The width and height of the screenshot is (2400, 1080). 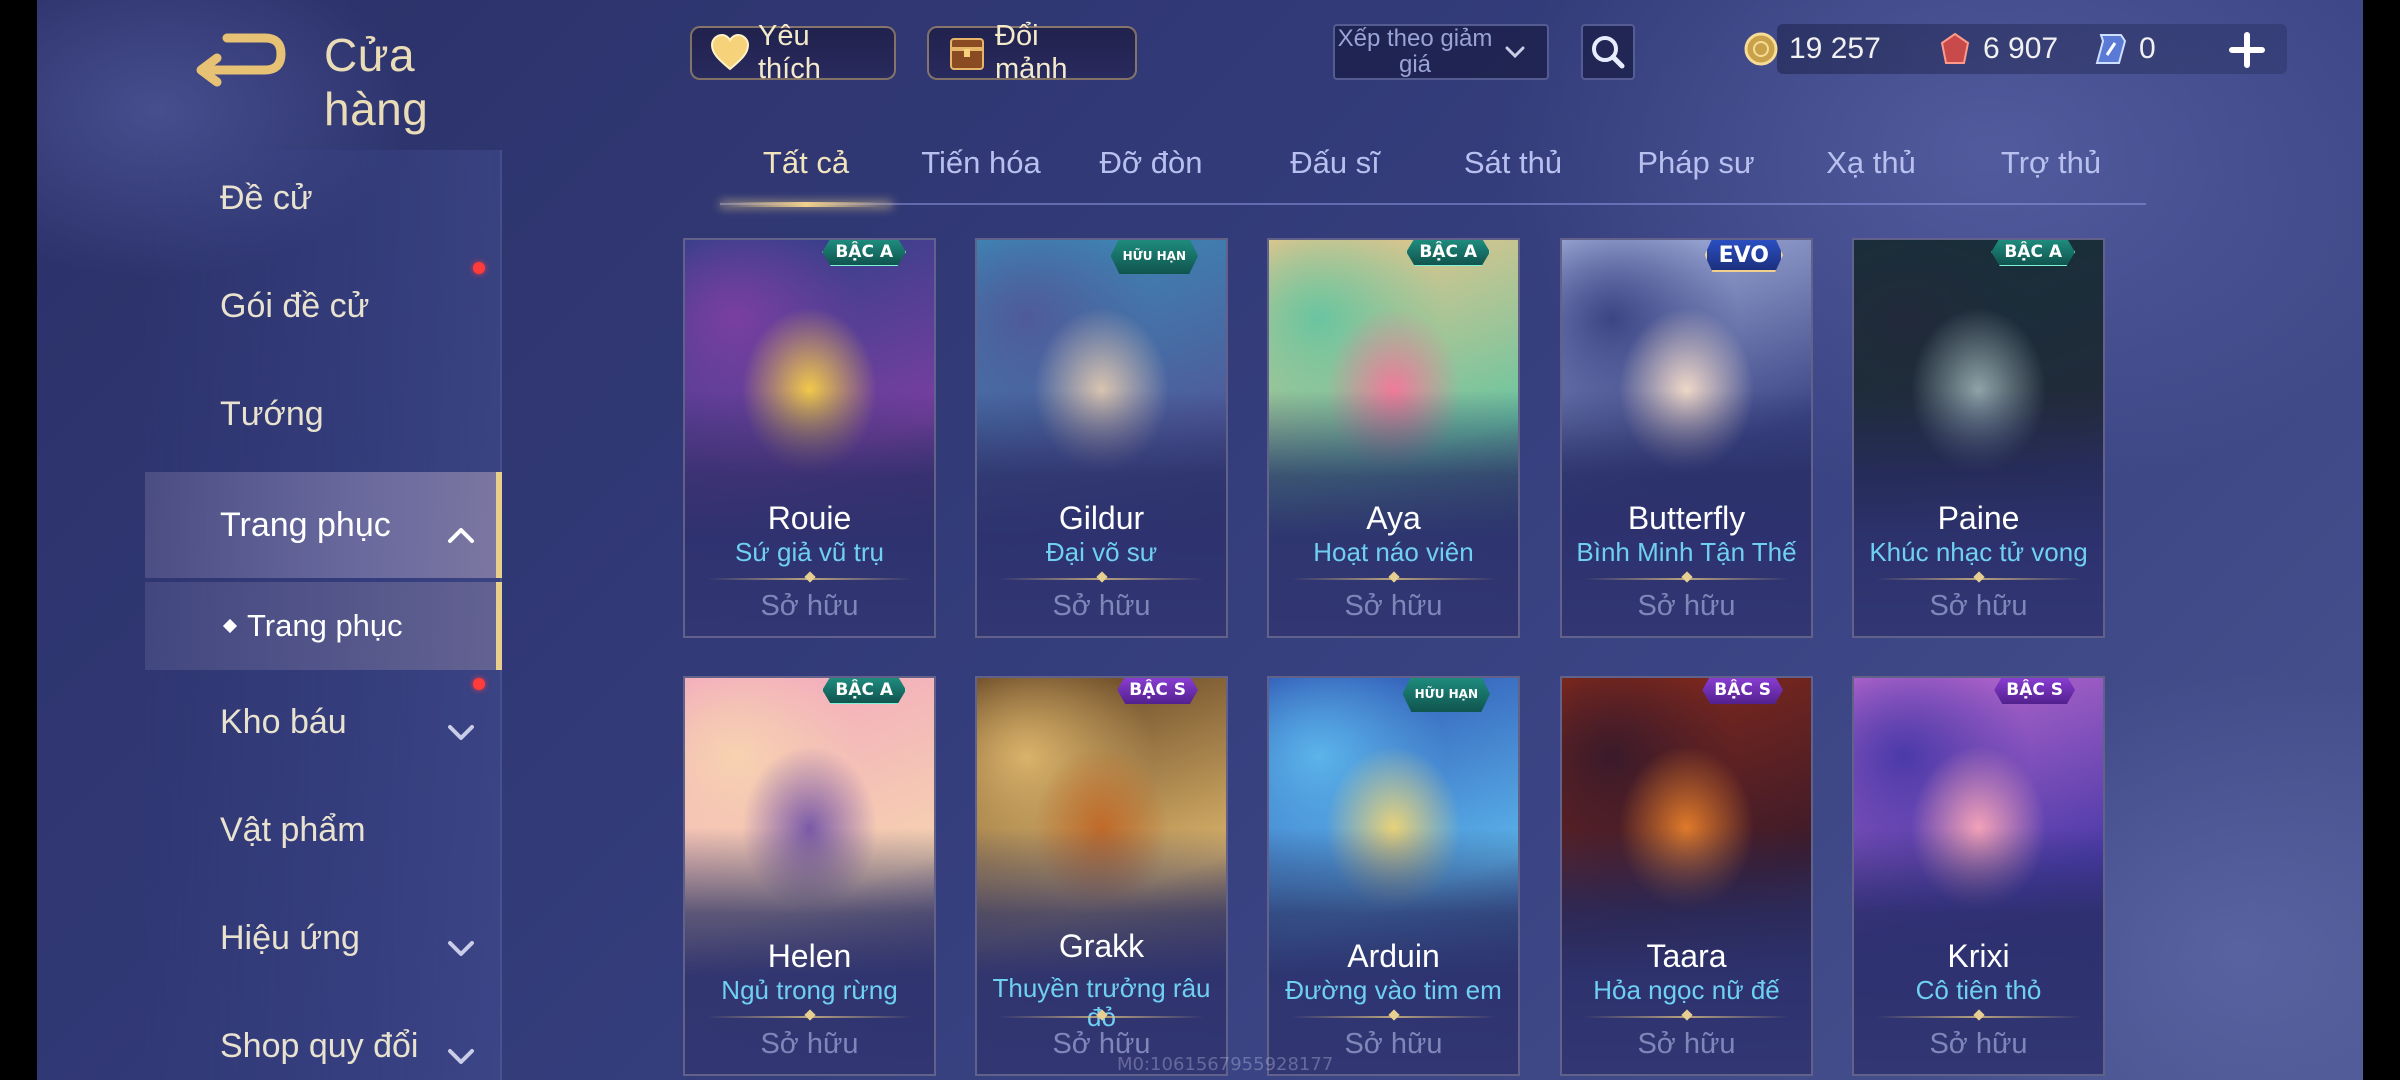 I want to click on tab-label: Đỡ đòn, so click(x=1151, y=162).